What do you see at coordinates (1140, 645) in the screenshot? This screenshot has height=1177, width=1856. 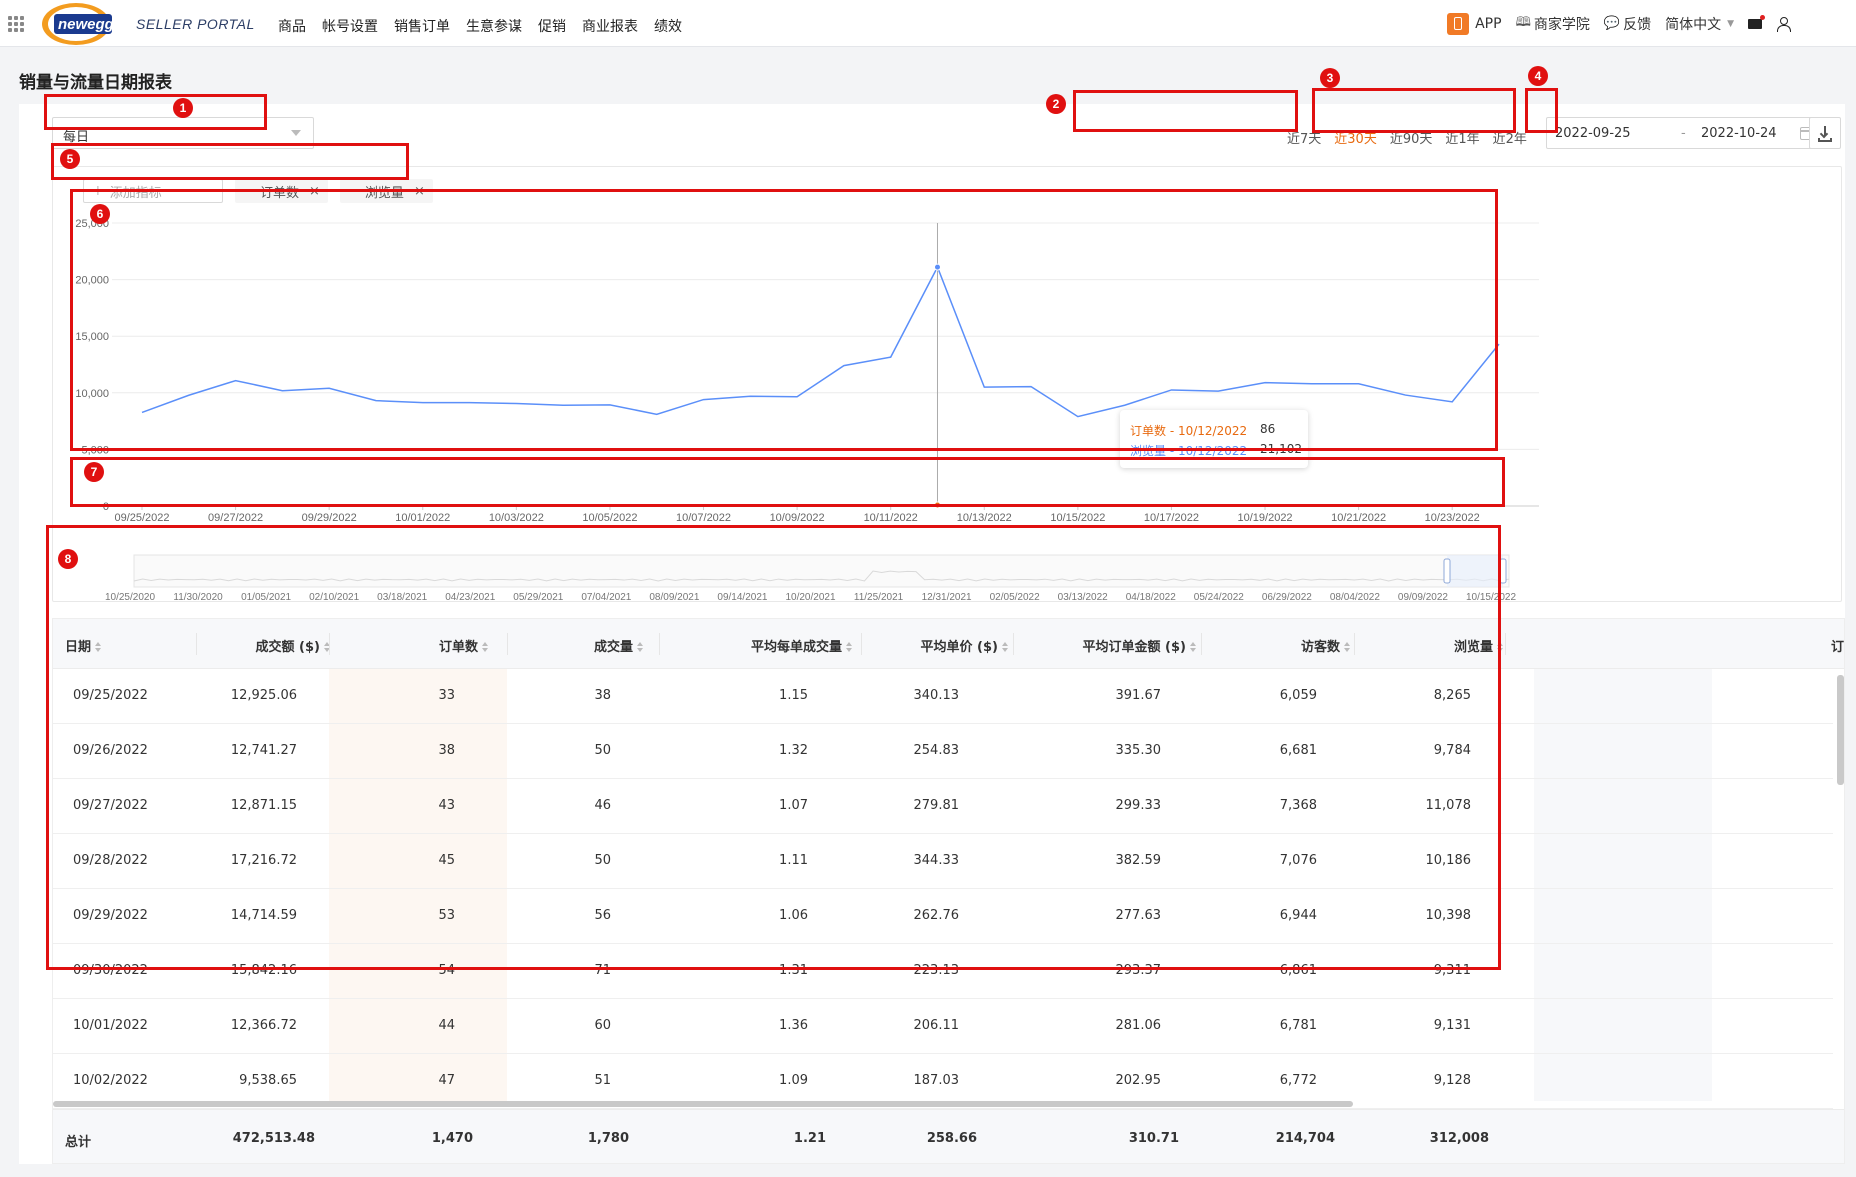 I see `column-header: 平均订单金额 ($)` at bounding box center [1140, 645].